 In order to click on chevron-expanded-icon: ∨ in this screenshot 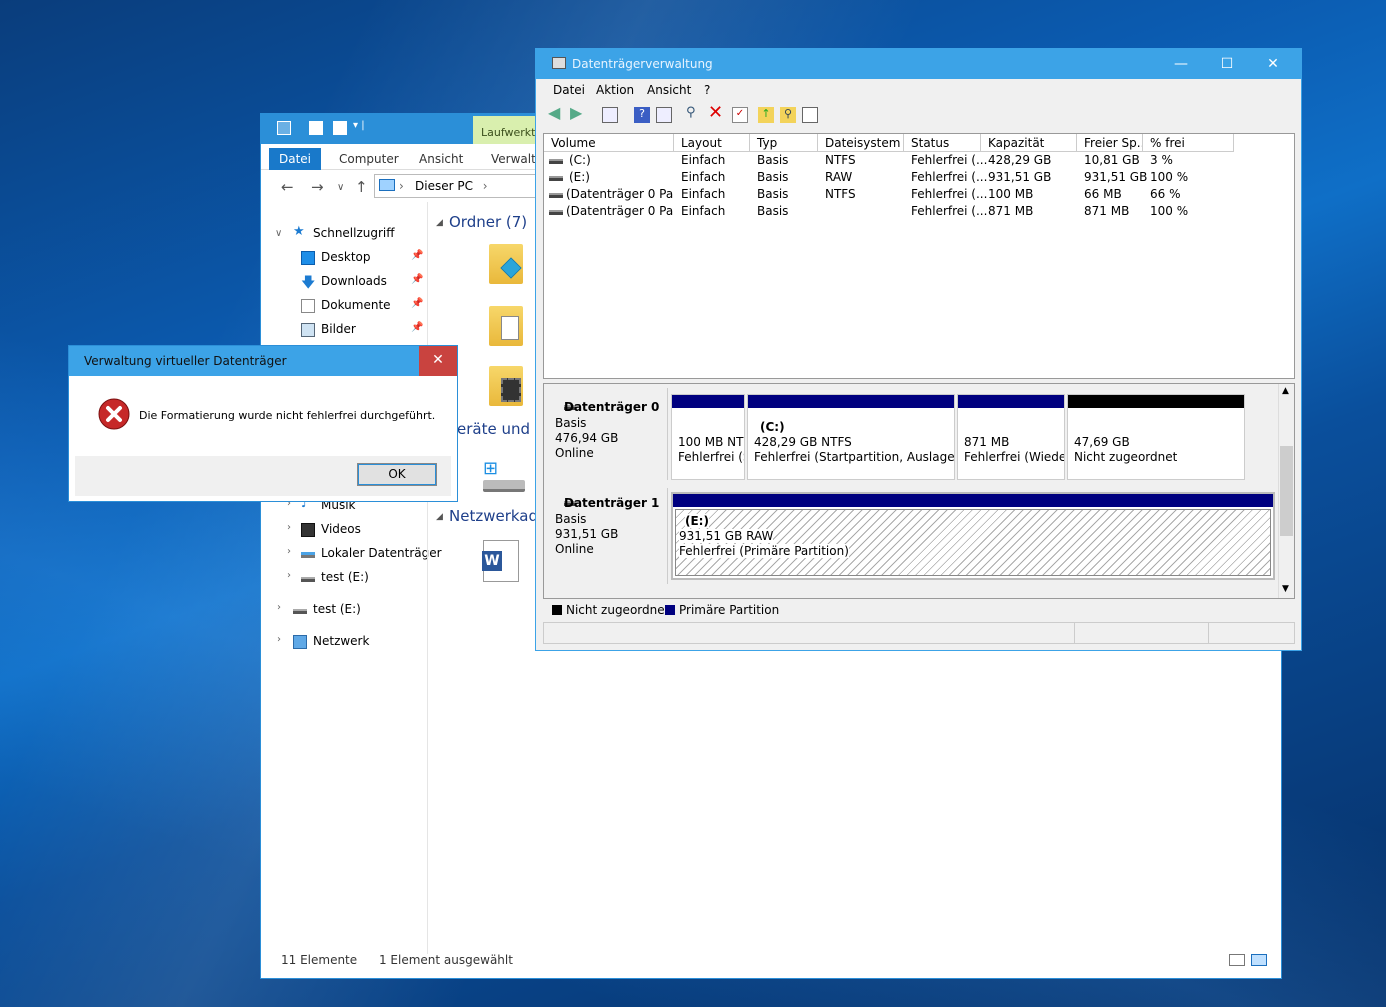, I will do `click(278, 233)`.